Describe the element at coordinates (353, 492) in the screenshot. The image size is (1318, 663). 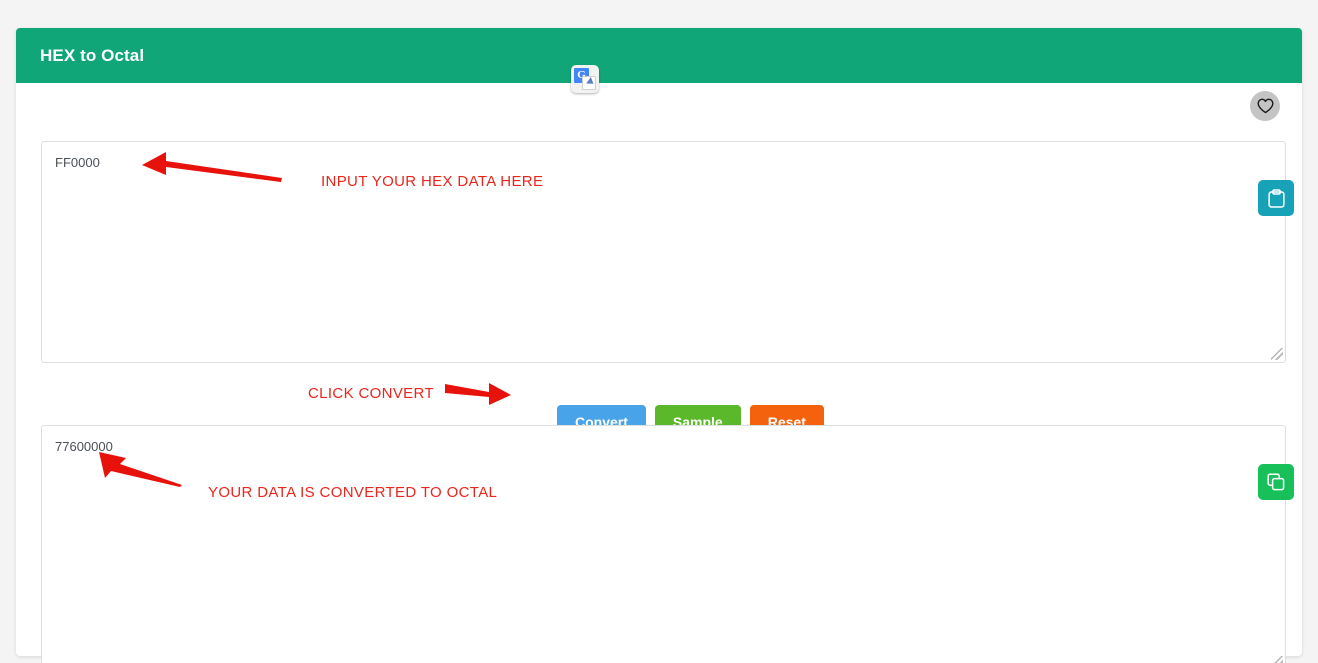
I see `annotation-output-text: YOUR DATA IS CONVERTED TO OCTAL` at that location.